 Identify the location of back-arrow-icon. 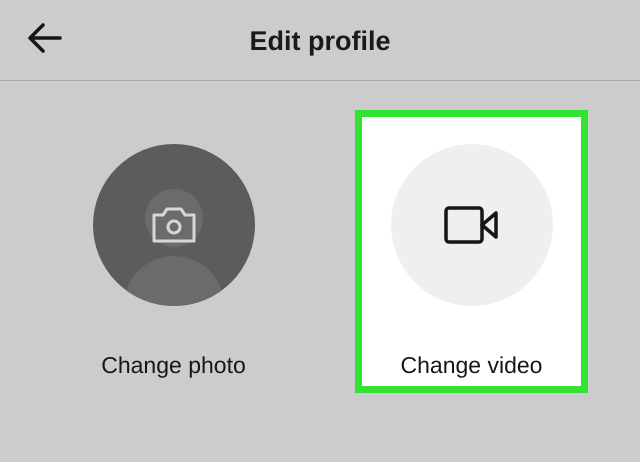
(45, 38).